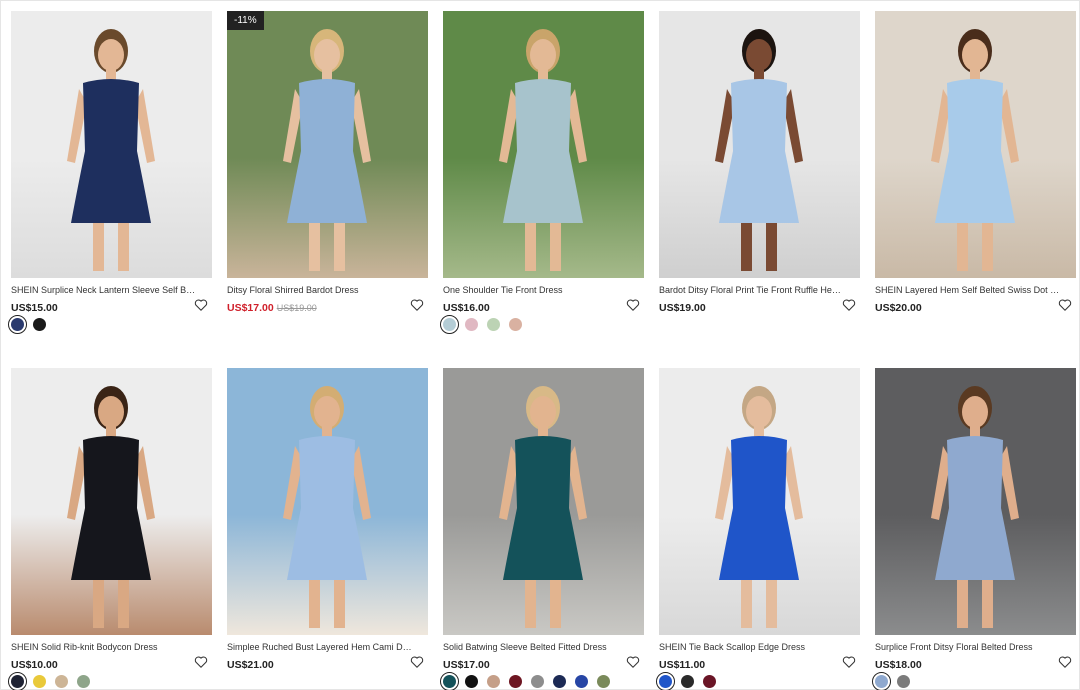 The height and width of the screenshot is (690, 1080). Describe the element at coordinates (975, 663) in the screenshot. I see `price-row: US$18.00` at that location.